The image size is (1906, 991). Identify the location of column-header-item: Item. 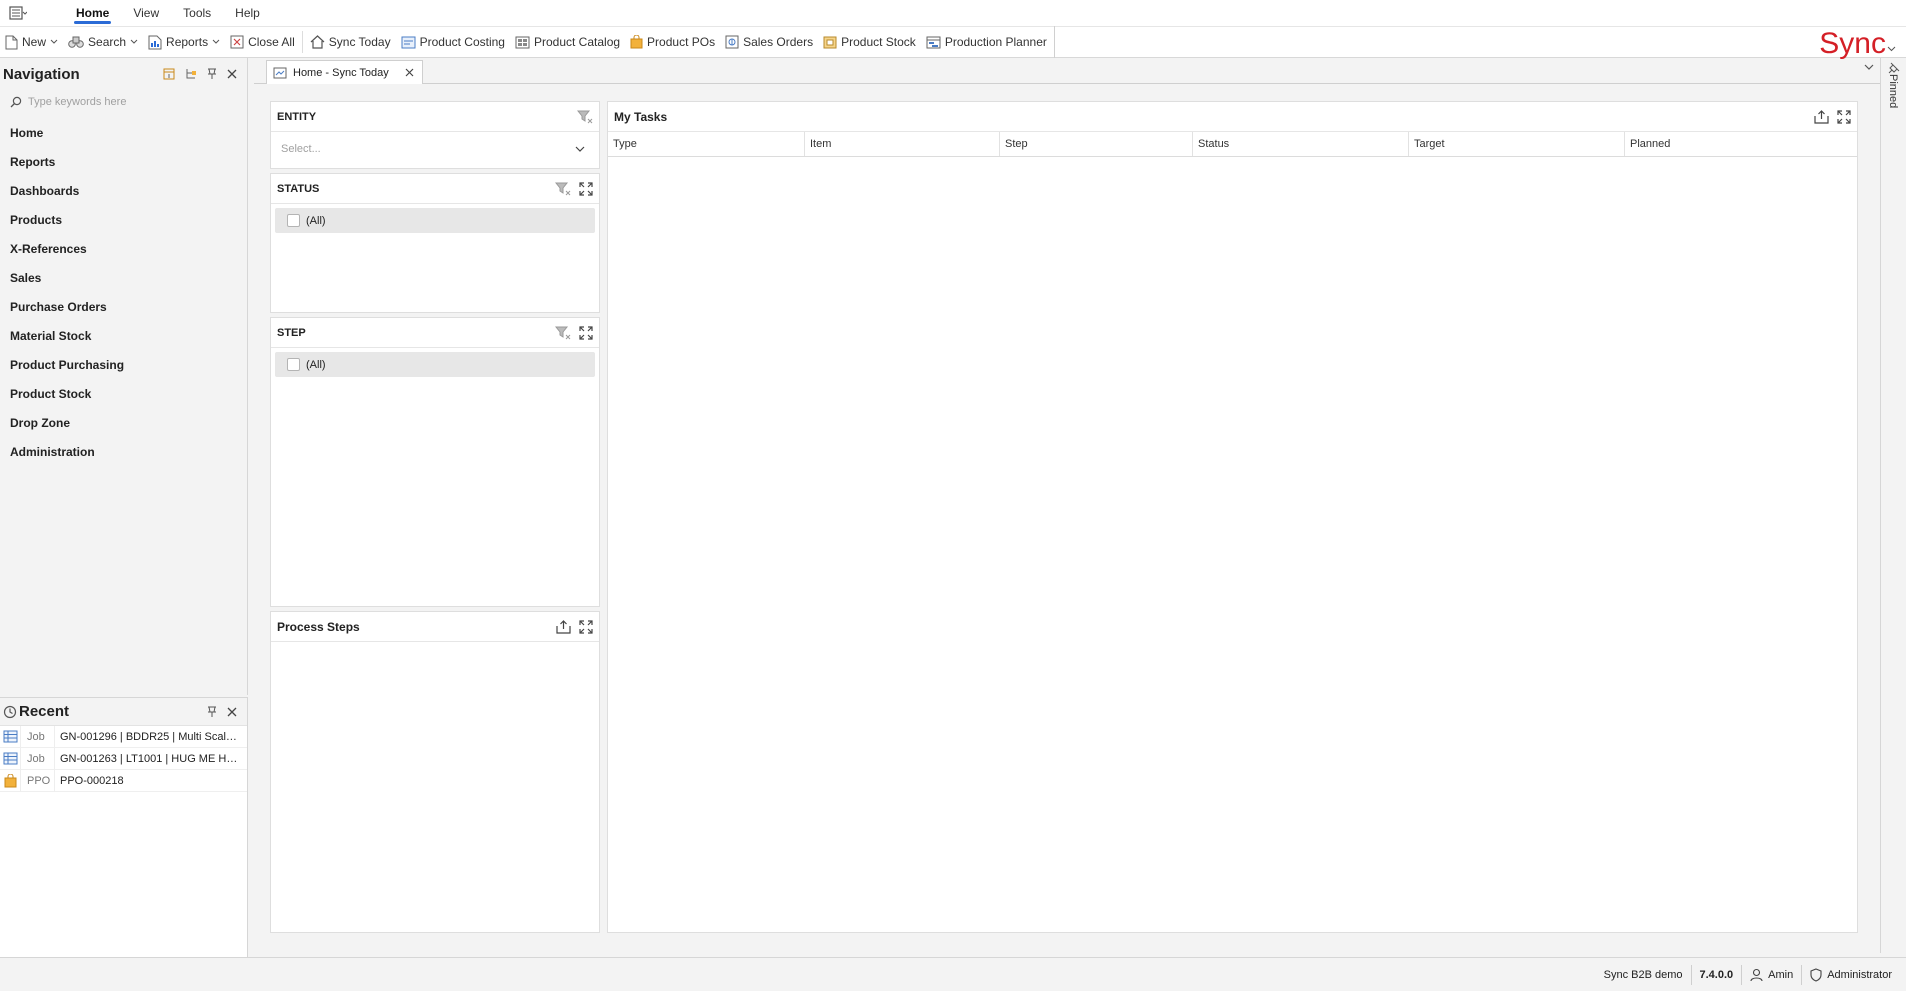
(902, 144).